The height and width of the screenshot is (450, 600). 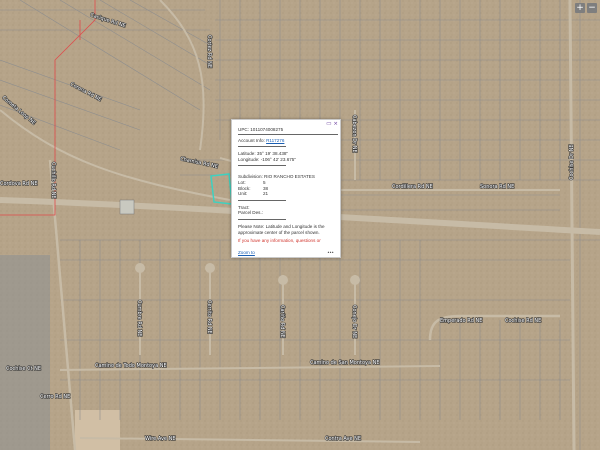 I want to click on unit-value: 21, so click(x=266, y=194).